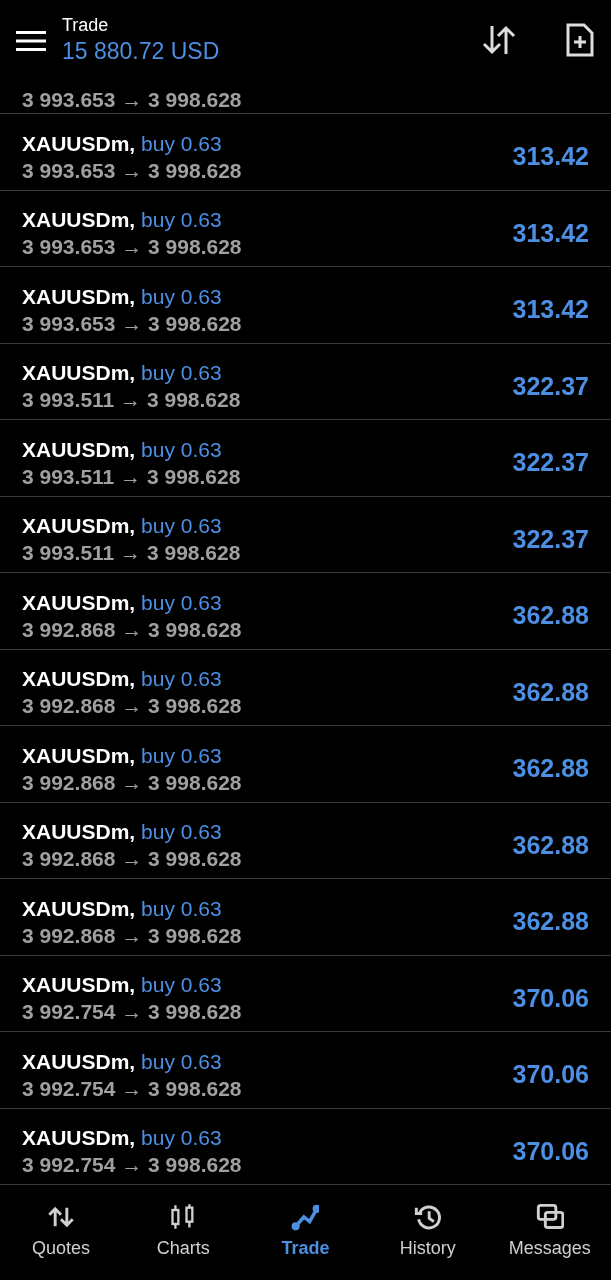 This screenshot has height=1280, width=611. I want to click on nav-tab: History, so click(427, 1232).